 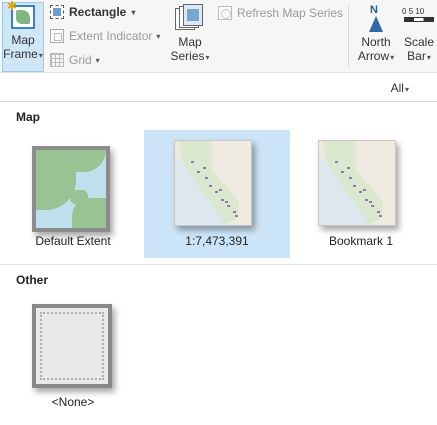 What do you see at coordinates (376, 42) in the screenshot?
I see `north-arrow-label-line1: North` at bounding box center [376, 42].